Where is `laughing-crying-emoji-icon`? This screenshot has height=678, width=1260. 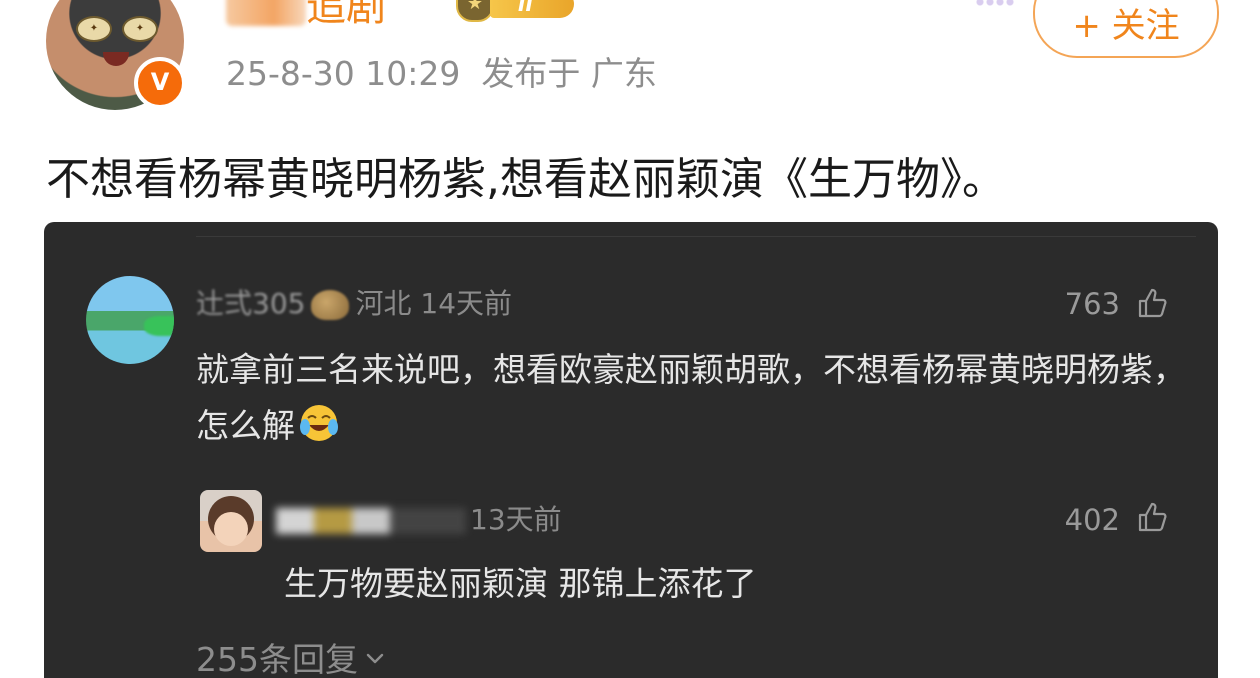 laughing-crying-emoji-icon is located at coordinates (319, 423).